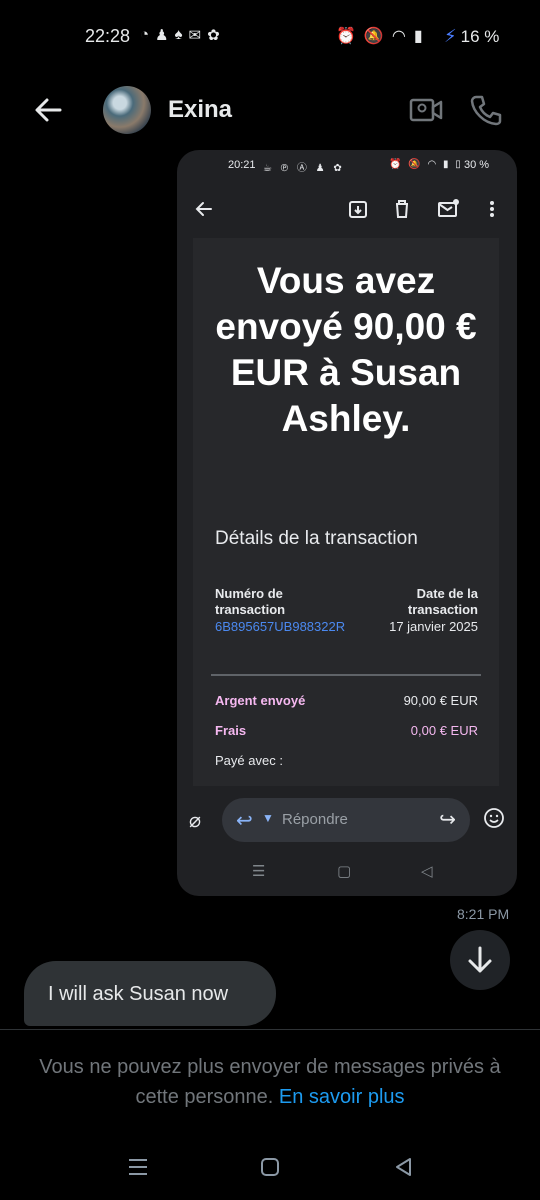  What do you see at coordinates (344, 871) in the screenshot?
I see `screenshot-home-icon: ▢` at bounding box center [344, 871].